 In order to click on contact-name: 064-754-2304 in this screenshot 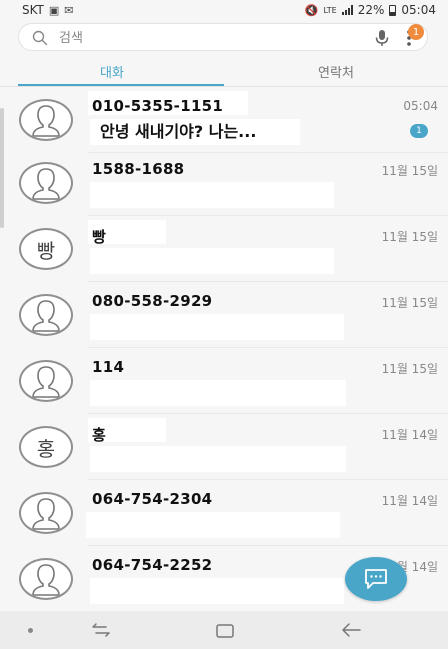, I will do `click(152, 499)`.